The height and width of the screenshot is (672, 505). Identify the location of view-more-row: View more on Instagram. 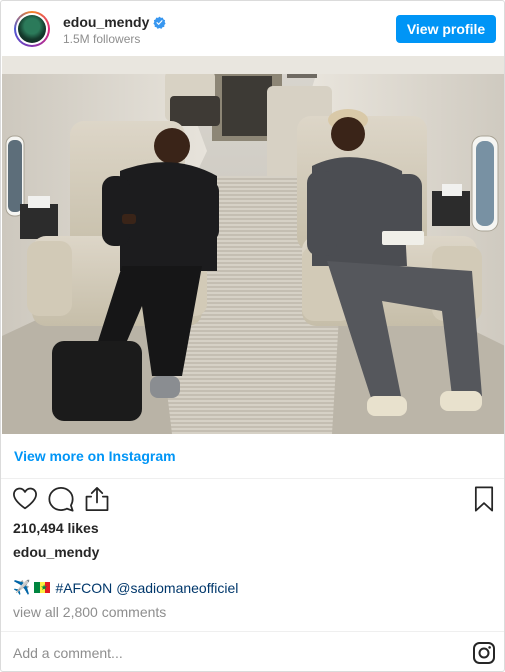
(252, 456).